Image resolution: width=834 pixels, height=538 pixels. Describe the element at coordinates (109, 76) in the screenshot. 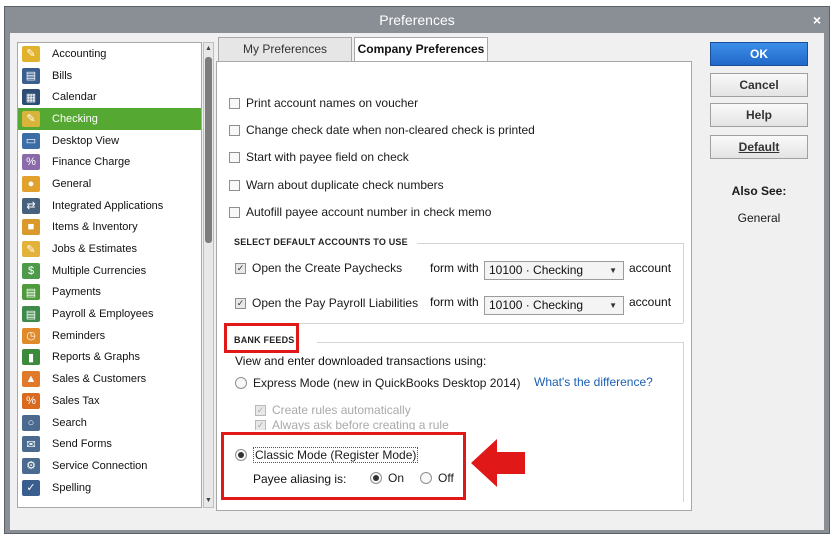

I see `sidebar-item-bills: ▤ Bills` at that location.